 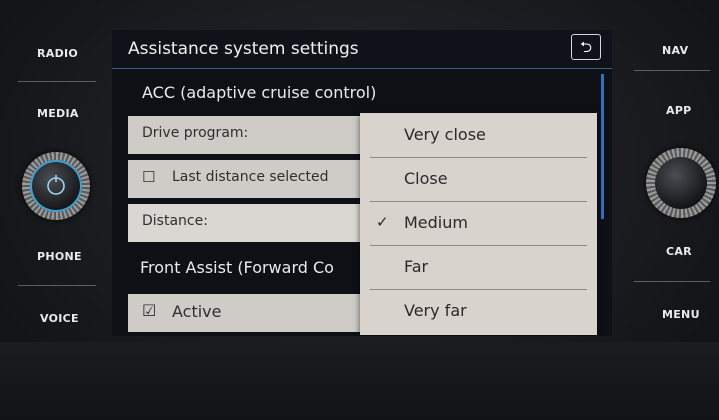 I want to click on car-button: CAR, so click(x=679, y=251).